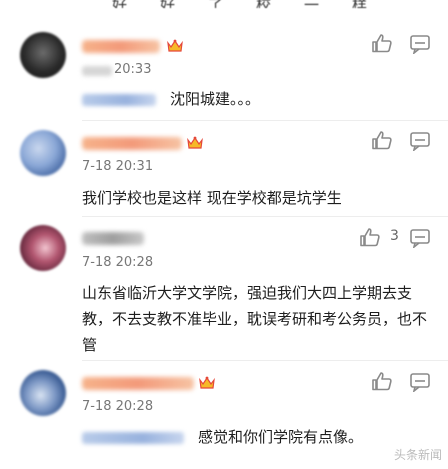 The height and width of the screenshot is (469, 448). Describe the element at coordinates (417, 455) in the screenshot. I see `watermark: 头条新闻` at that location.